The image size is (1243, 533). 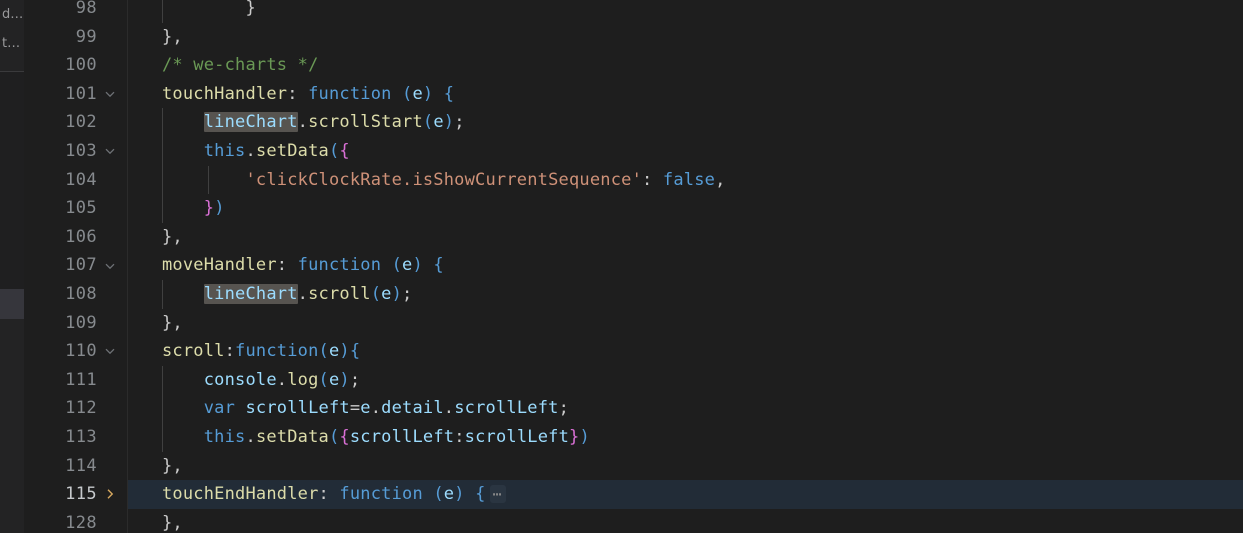 What do you see at coordinates (720, 179) in the screenshot?
I see `code-token: ,` at bounding box center [720, 179].